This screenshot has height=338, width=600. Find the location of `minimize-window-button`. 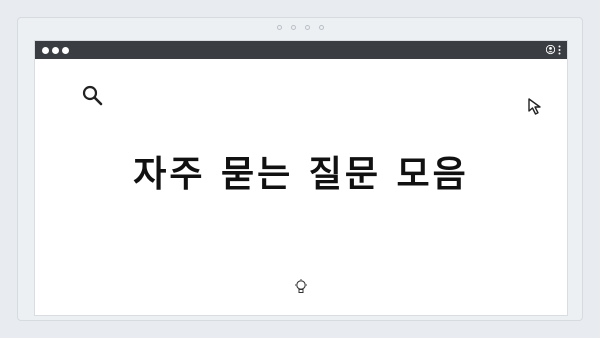

minimize-window-button is located at coordinates (55, 50).